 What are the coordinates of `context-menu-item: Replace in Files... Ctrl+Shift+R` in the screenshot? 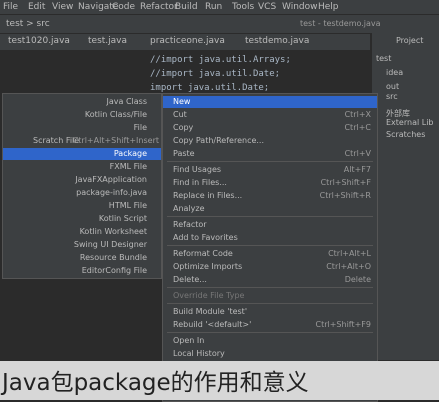 It's located at (270, 196).